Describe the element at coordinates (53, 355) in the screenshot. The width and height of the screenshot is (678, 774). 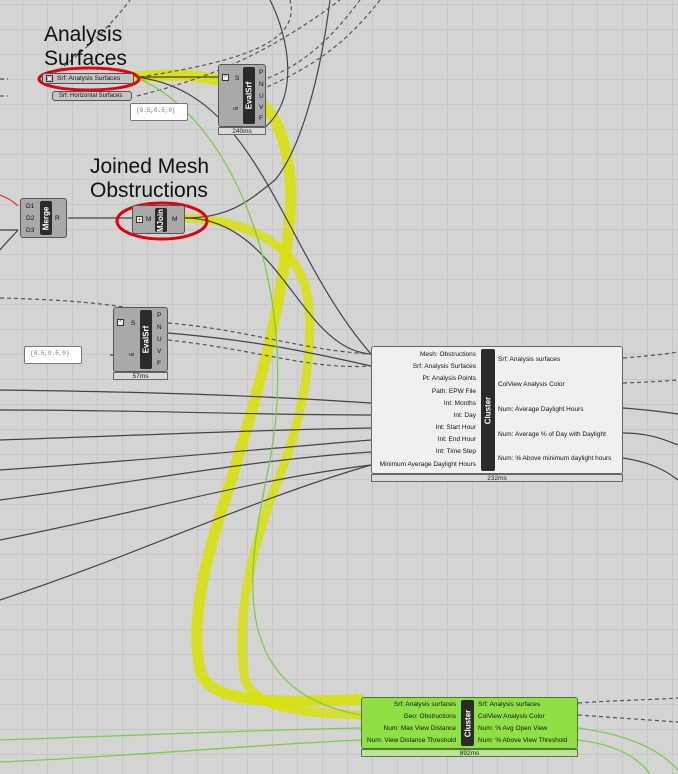
I see `uv-panel-mid: {0.5,0.5,0}` at that location.